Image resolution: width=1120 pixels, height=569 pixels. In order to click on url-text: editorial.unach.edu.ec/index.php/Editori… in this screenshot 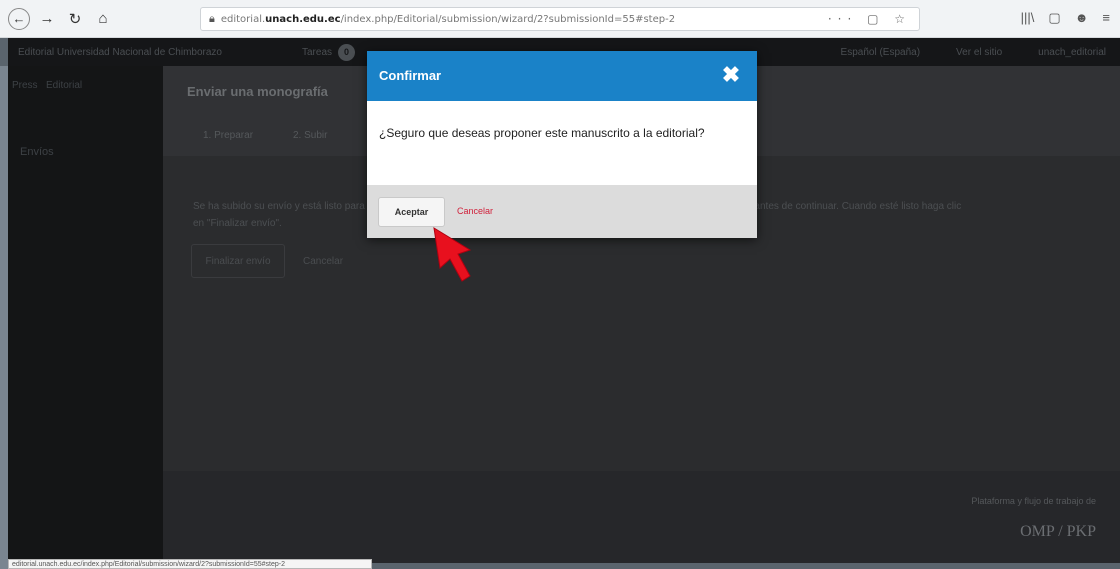, I will do `click(448, 19)`.